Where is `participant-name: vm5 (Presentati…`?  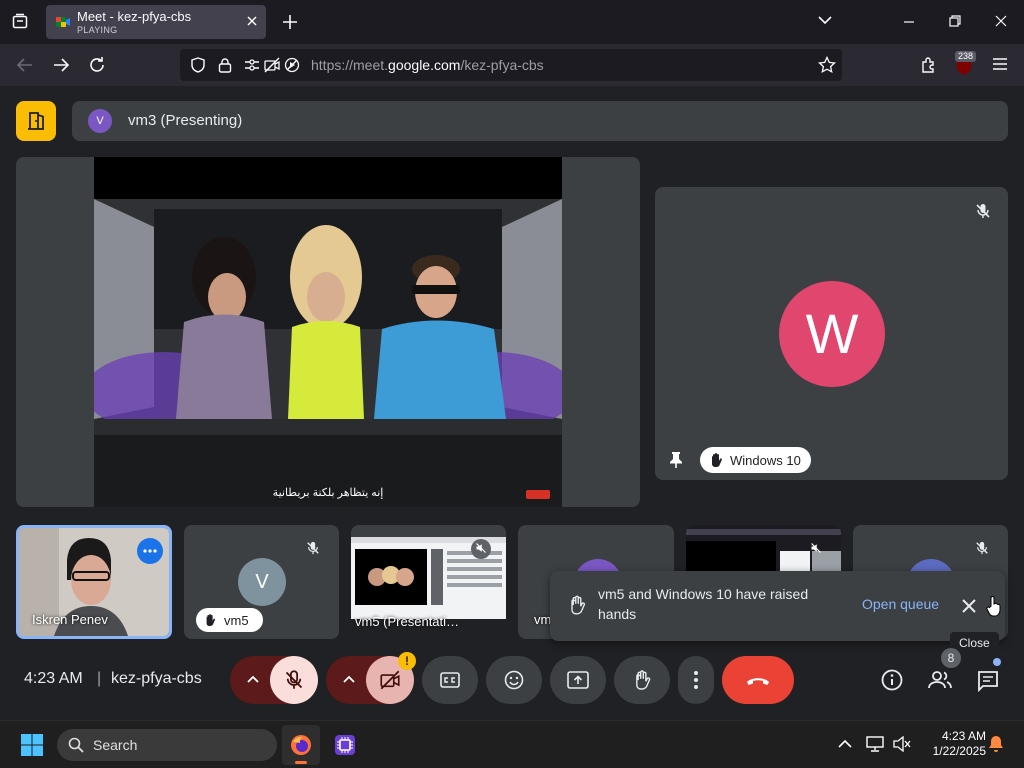 participant-name: vm5 (Presentati… is located at coordinates (407, 621).